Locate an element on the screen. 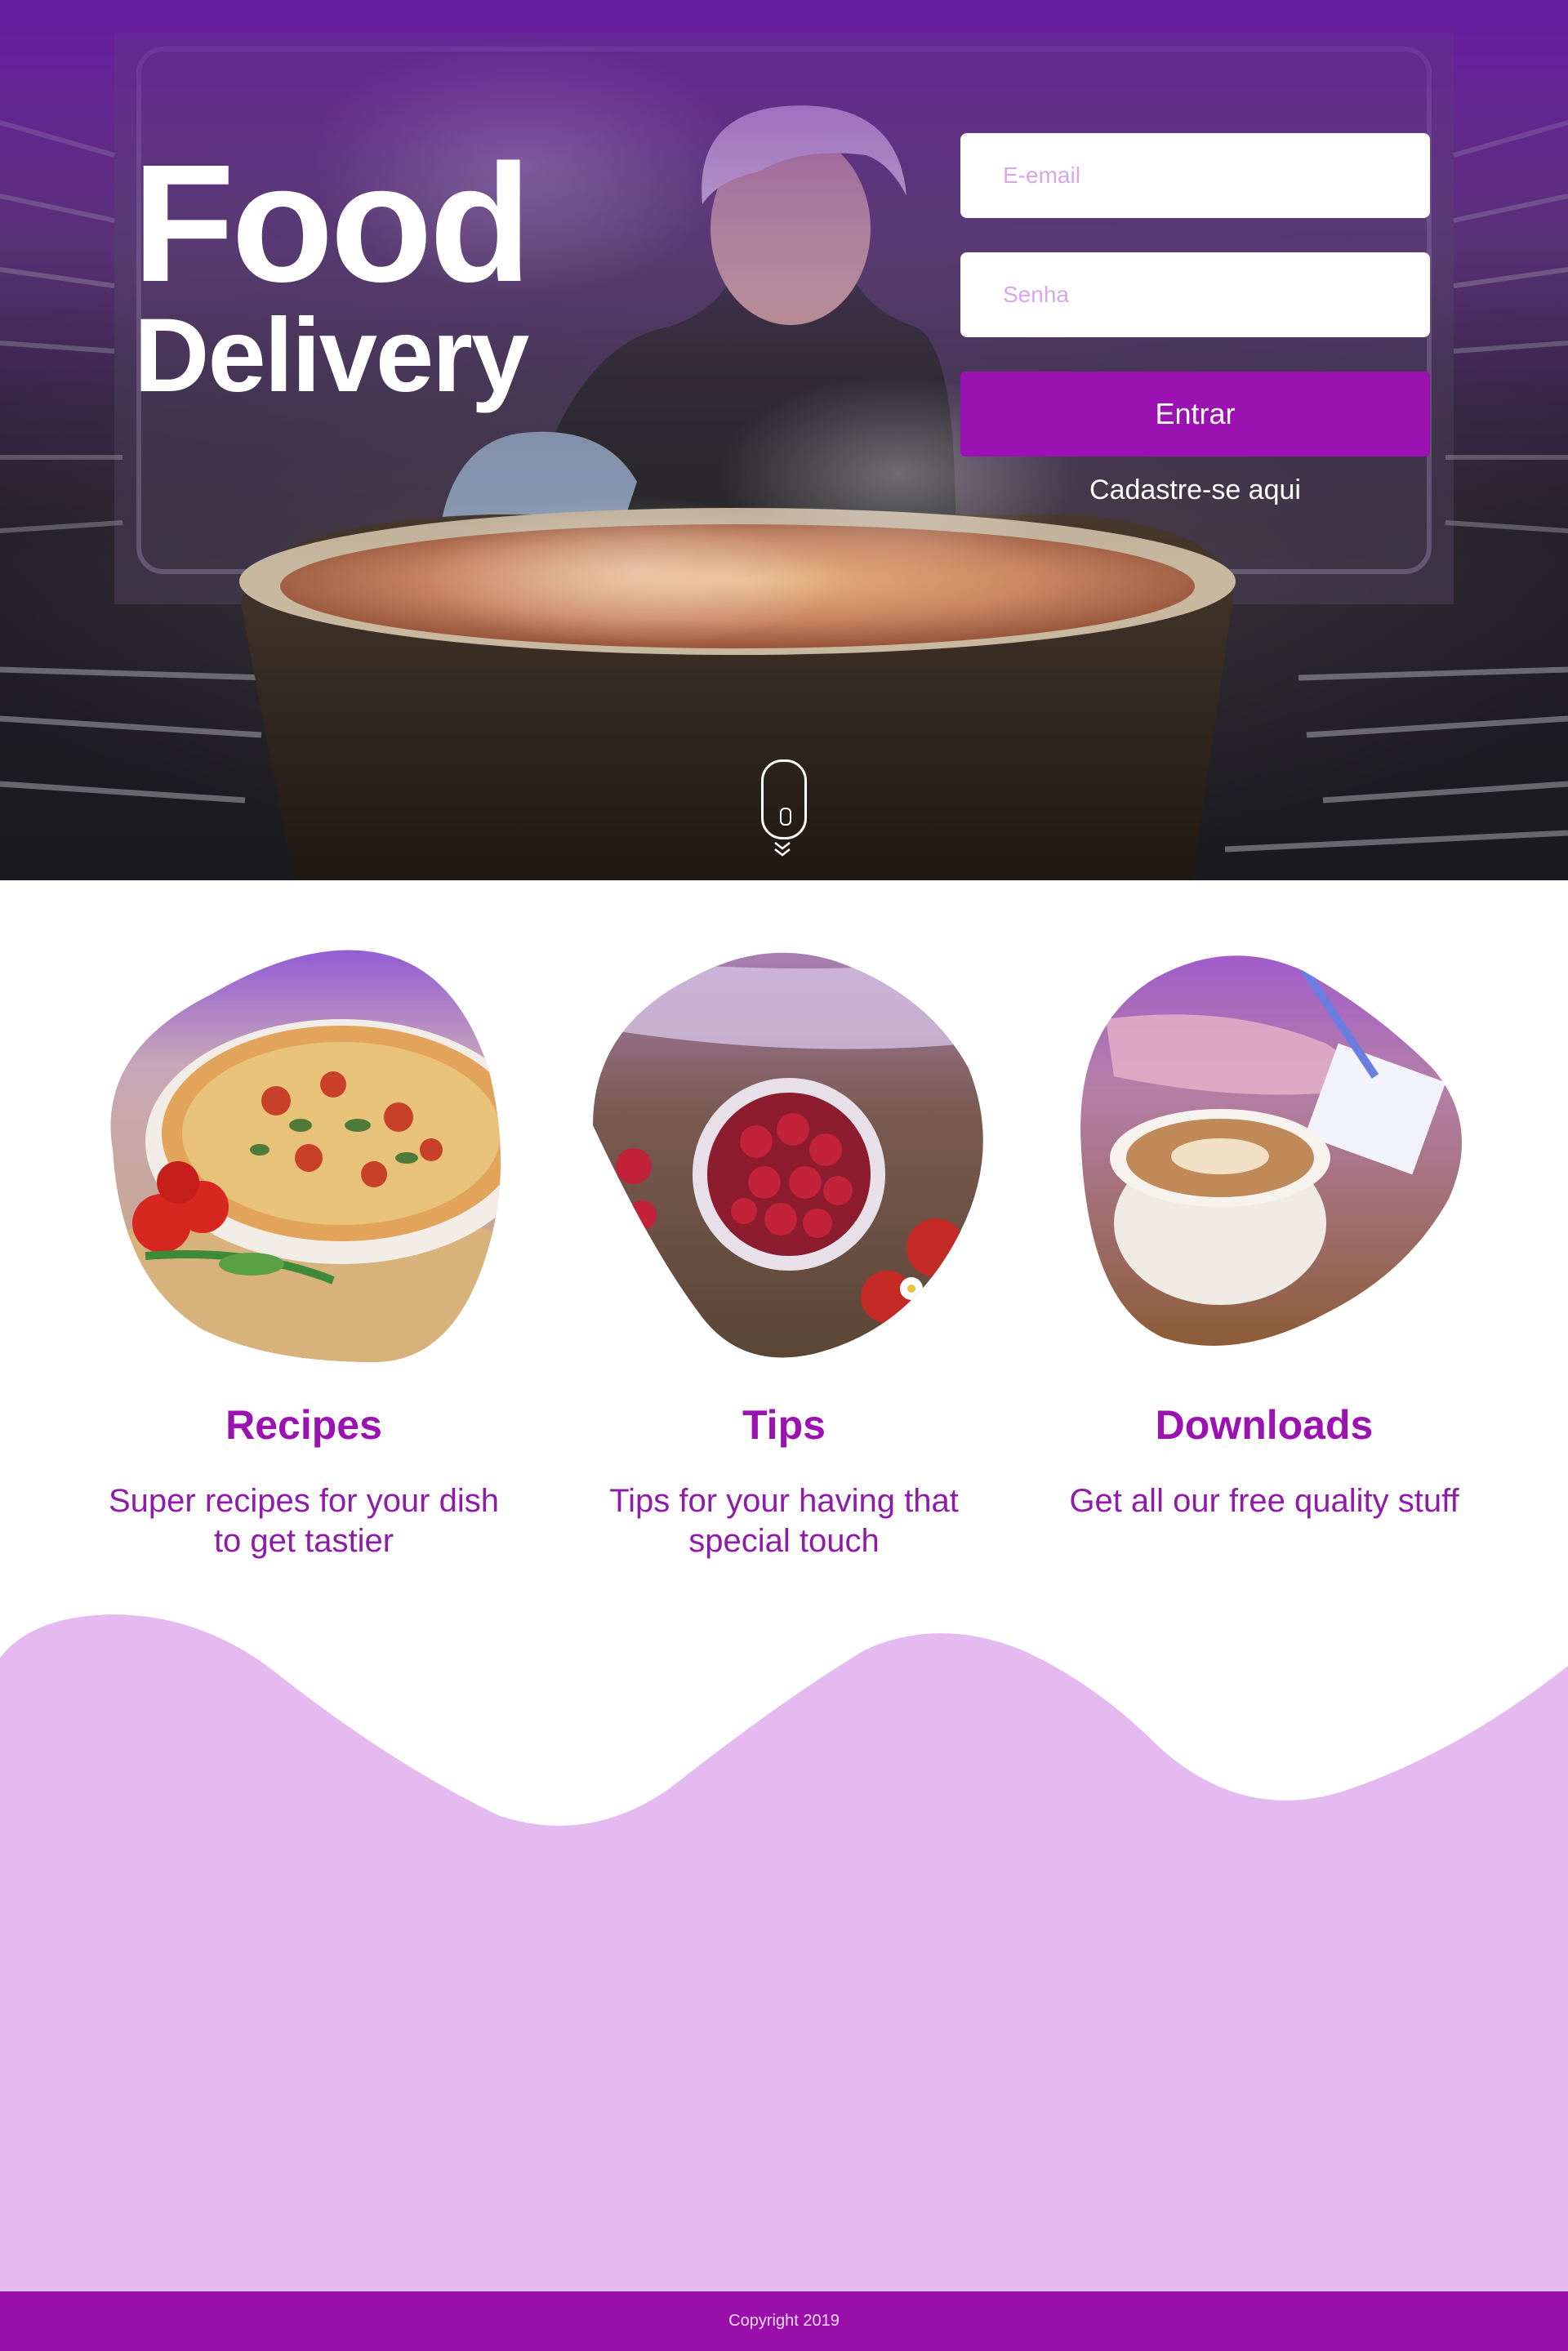 This screenshot has width=1568, height=2351. signup-link: Cadastre-se aqui is located at coordinates (1195, 490).